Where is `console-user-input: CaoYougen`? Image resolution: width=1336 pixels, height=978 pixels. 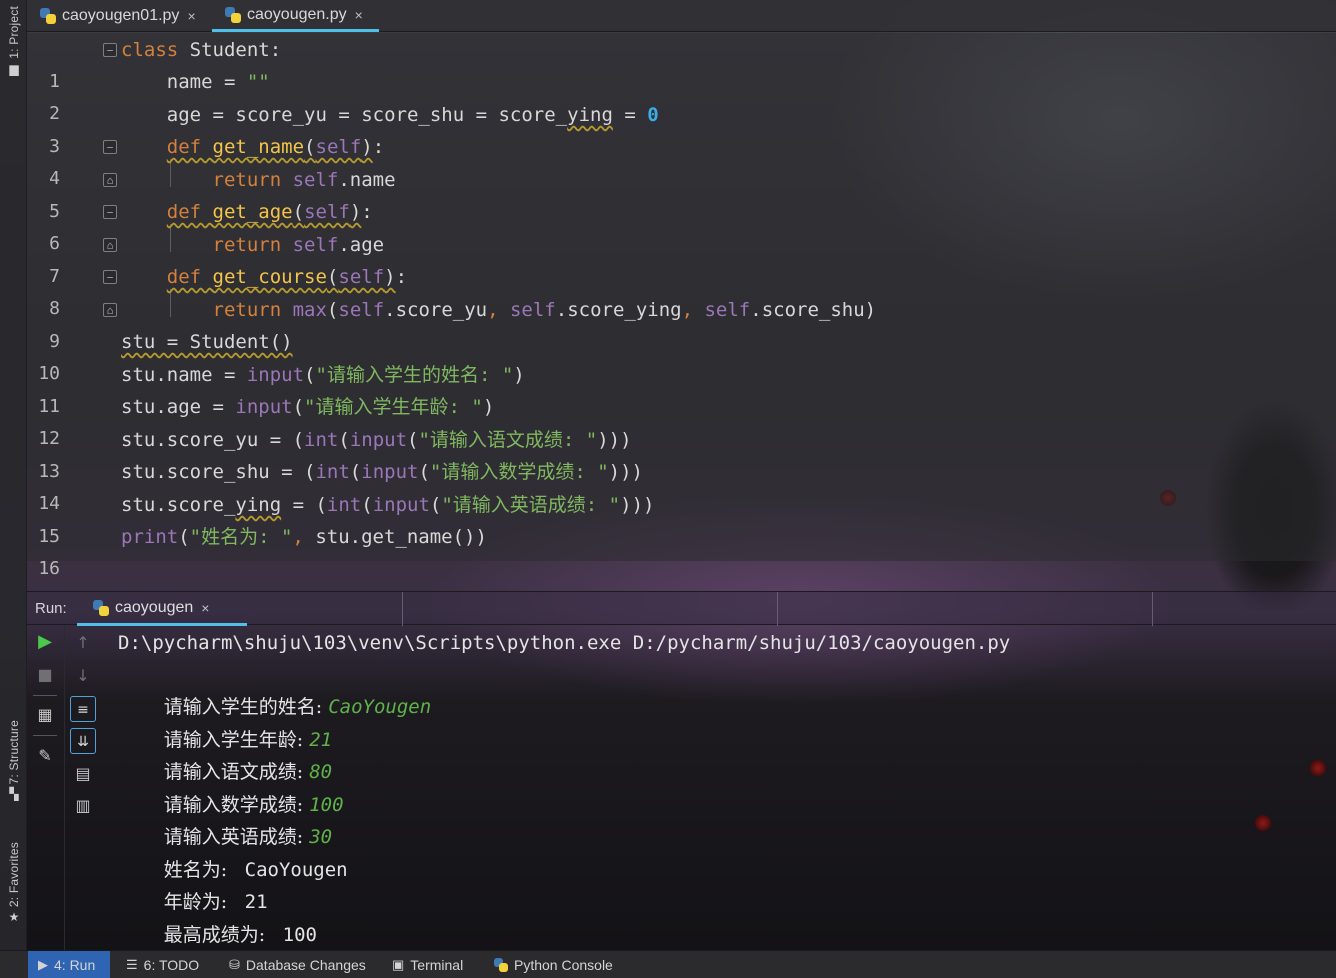 console-user-input: CaoYougen is located at coordinates (380, 707).